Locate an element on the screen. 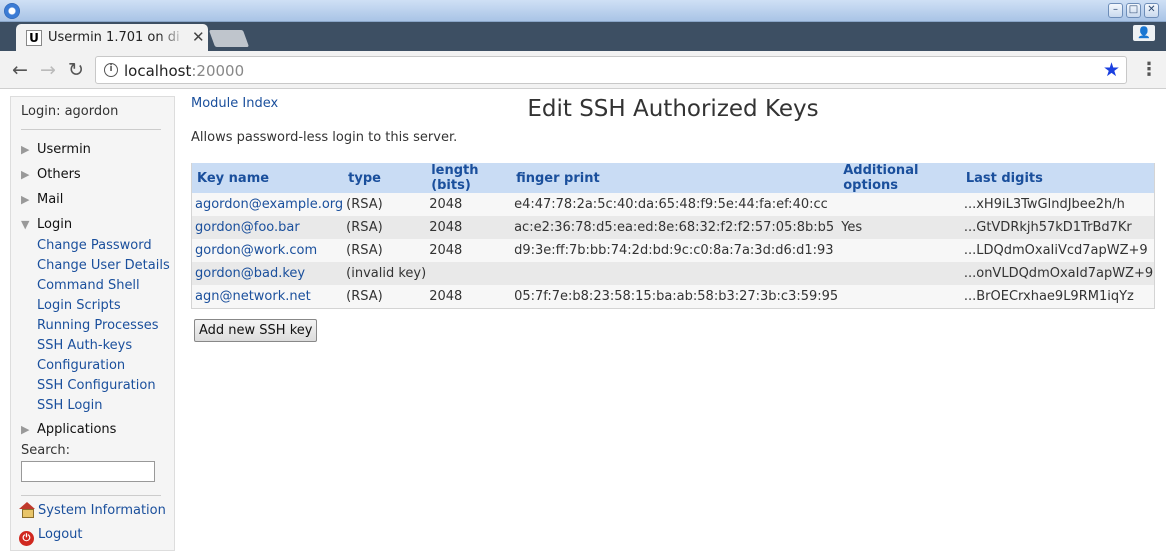  info-icon: i is located at coordinates (111, 70).